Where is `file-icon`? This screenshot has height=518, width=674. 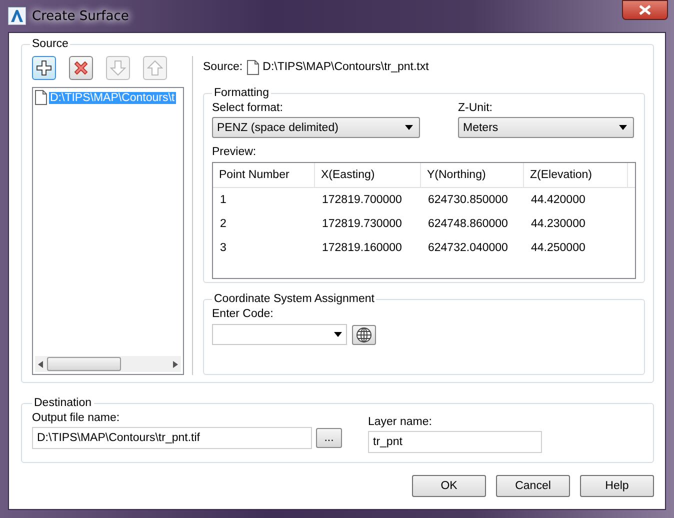
file-icon is located at coordinates (41, 97).